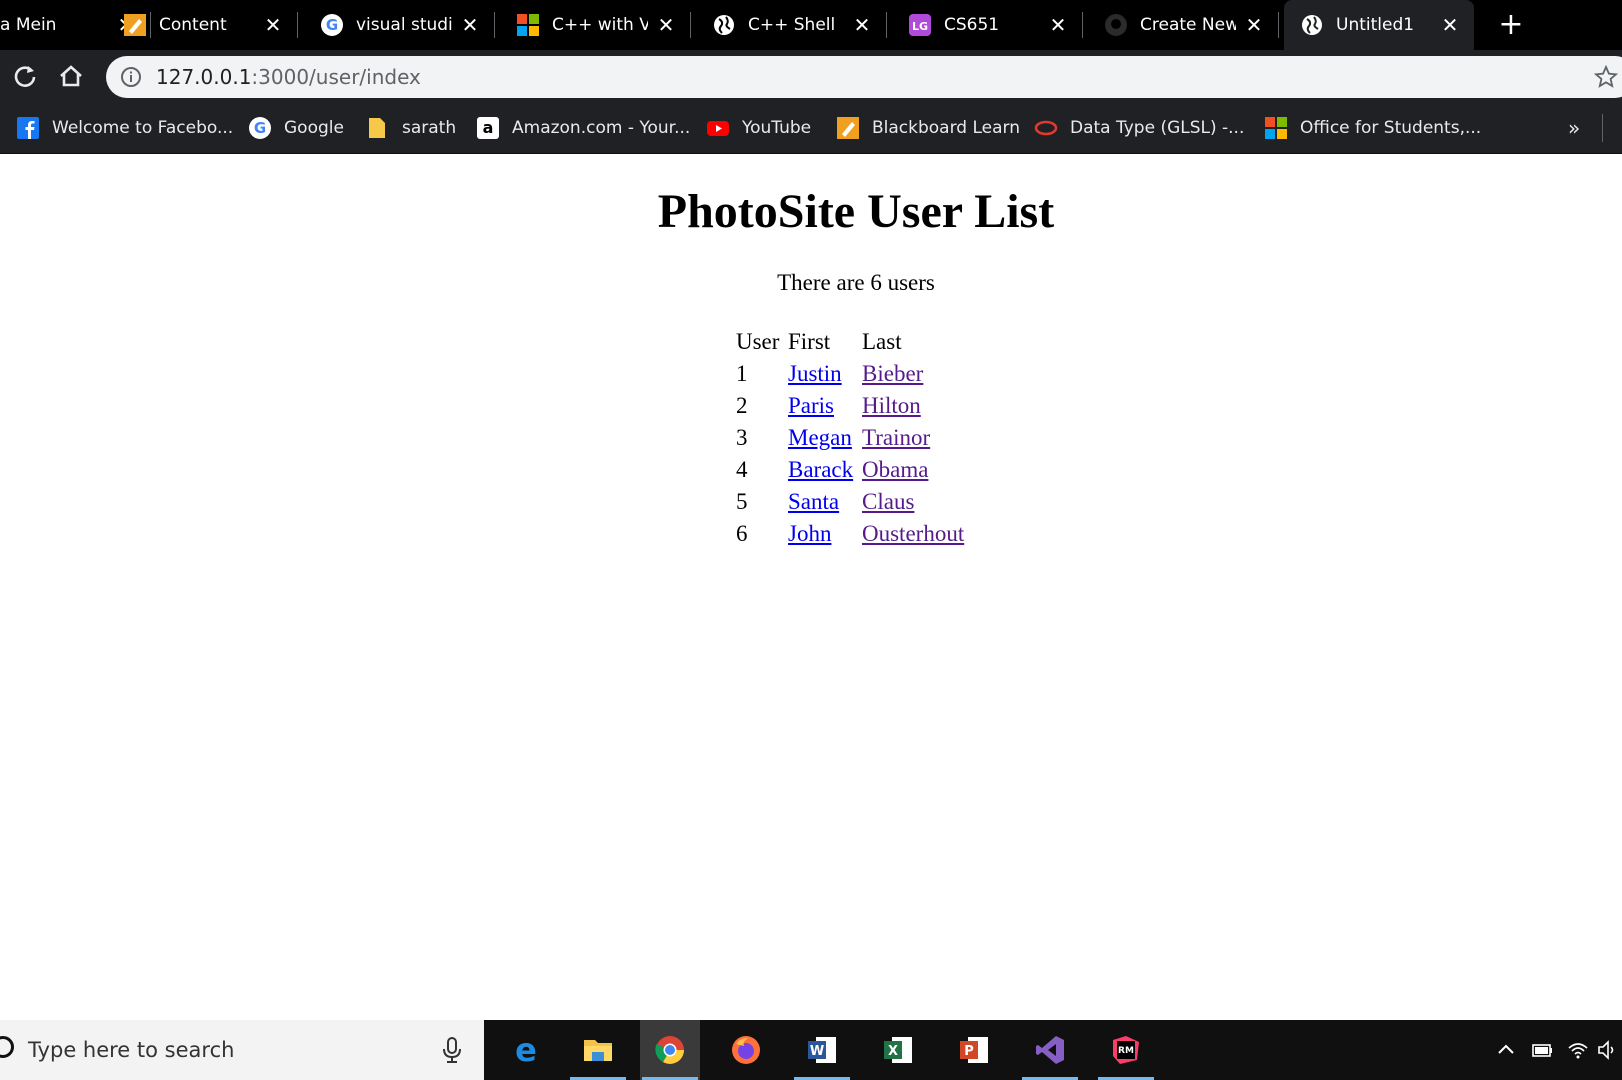 Image resolution: width=1622 pixels, height=1080 pixels. Describe the element at coordinates (896, 437) in the screenshot. I see `last-name-link: Trainor` at that location.